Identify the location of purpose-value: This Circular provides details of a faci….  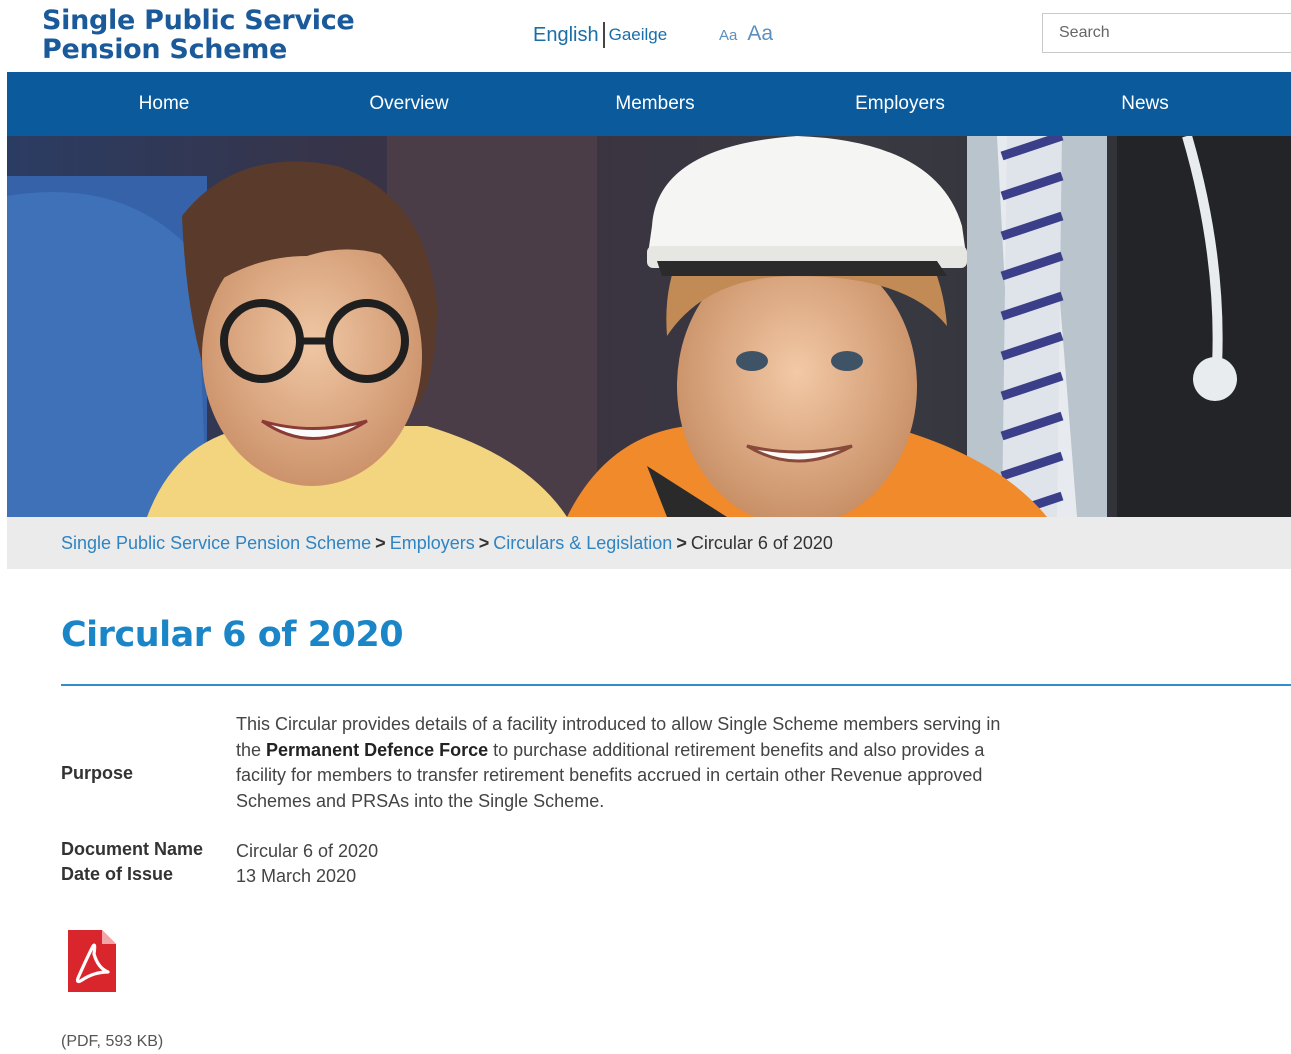
(621, 763).